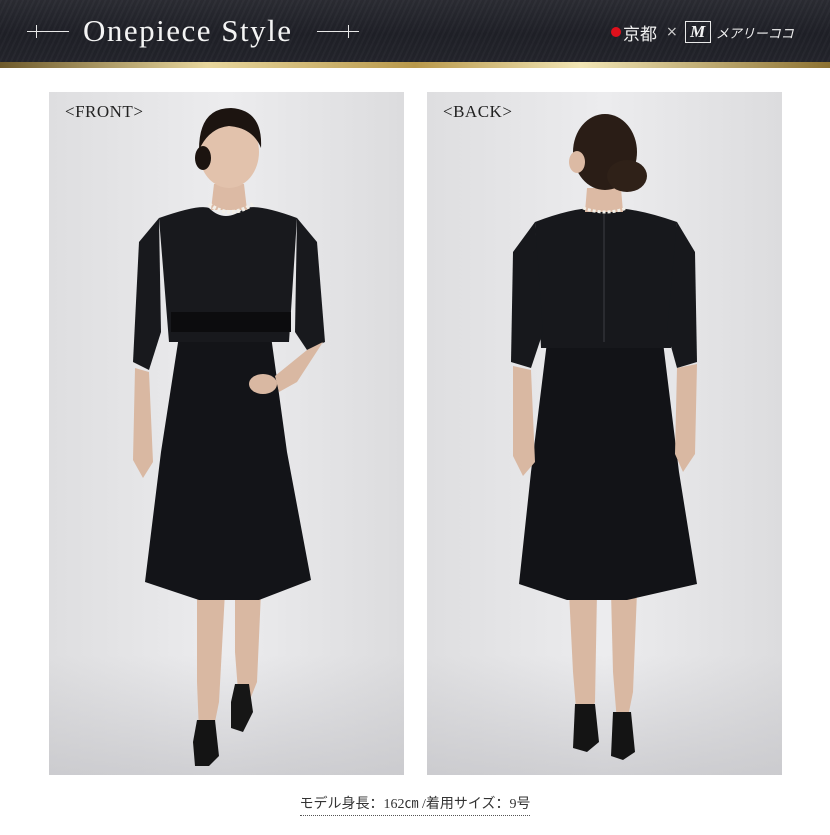 This screenshot has width=830, height=835. Describe the element at coordinates (48, 31) in the screenshot. I see `title-ornament-left` at that location.